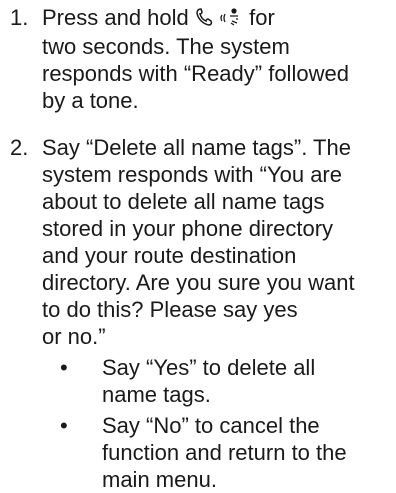 This screenshot has height=493, width=396. What do you see at coordinates (74, 336) in the screenshot?
I see `step-text-line: or no.”` at bounding box center [74, 336].